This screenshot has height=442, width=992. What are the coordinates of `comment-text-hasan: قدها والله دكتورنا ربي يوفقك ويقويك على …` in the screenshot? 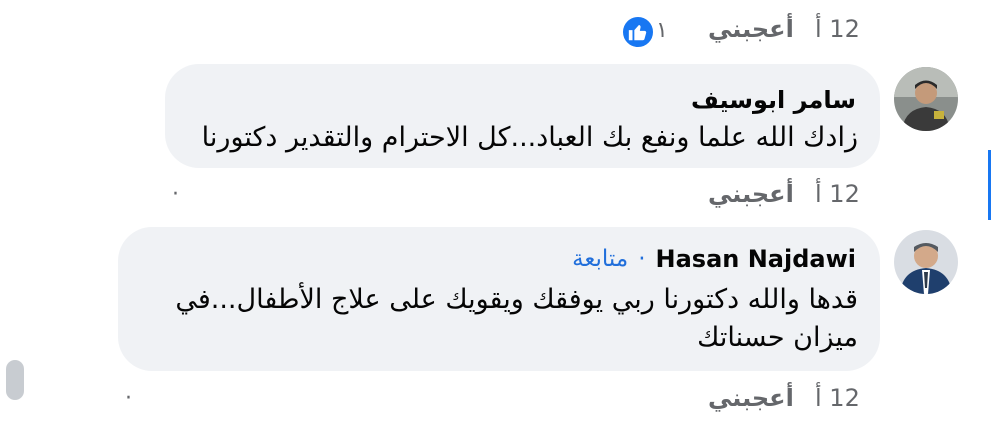 It's located at (516, 318).